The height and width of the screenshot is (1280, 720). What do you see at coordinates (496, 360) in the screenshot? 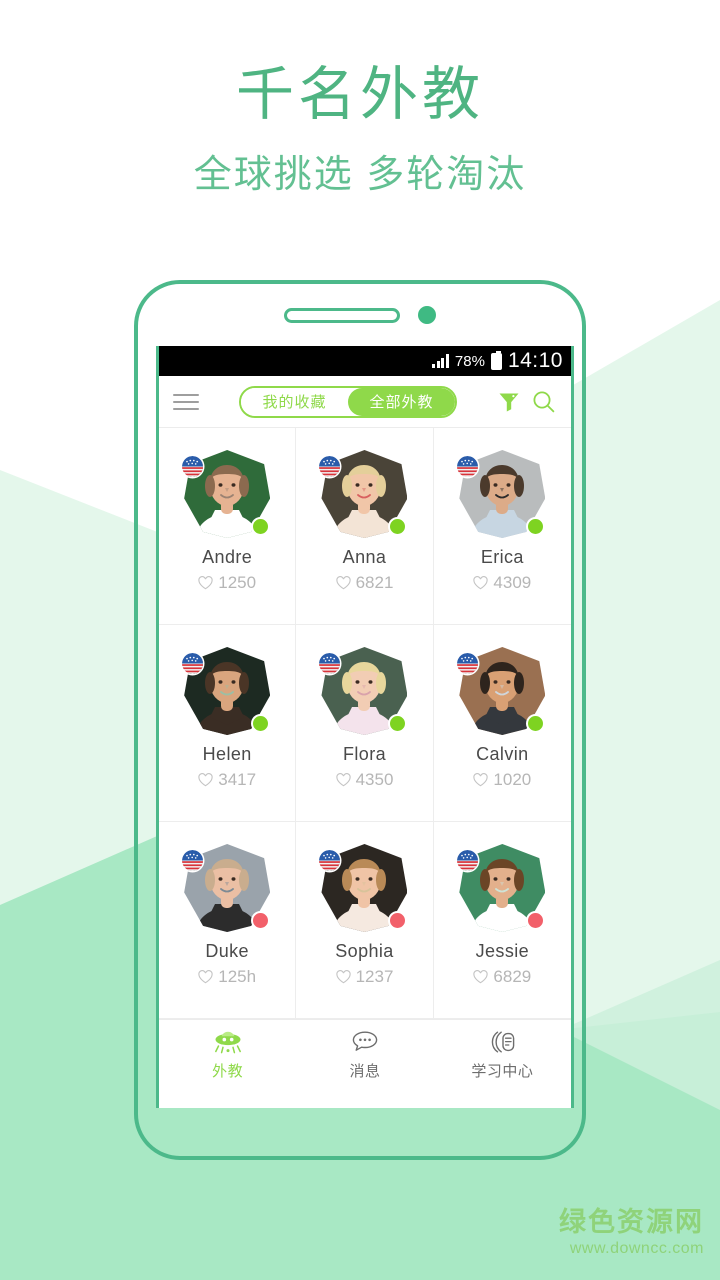
I see `battery-icon` at bounding box center [496, 360].